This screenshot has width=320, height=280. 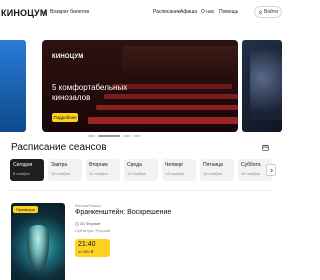 I want to click on carousel-next-slide, so click(x=262, y=86).